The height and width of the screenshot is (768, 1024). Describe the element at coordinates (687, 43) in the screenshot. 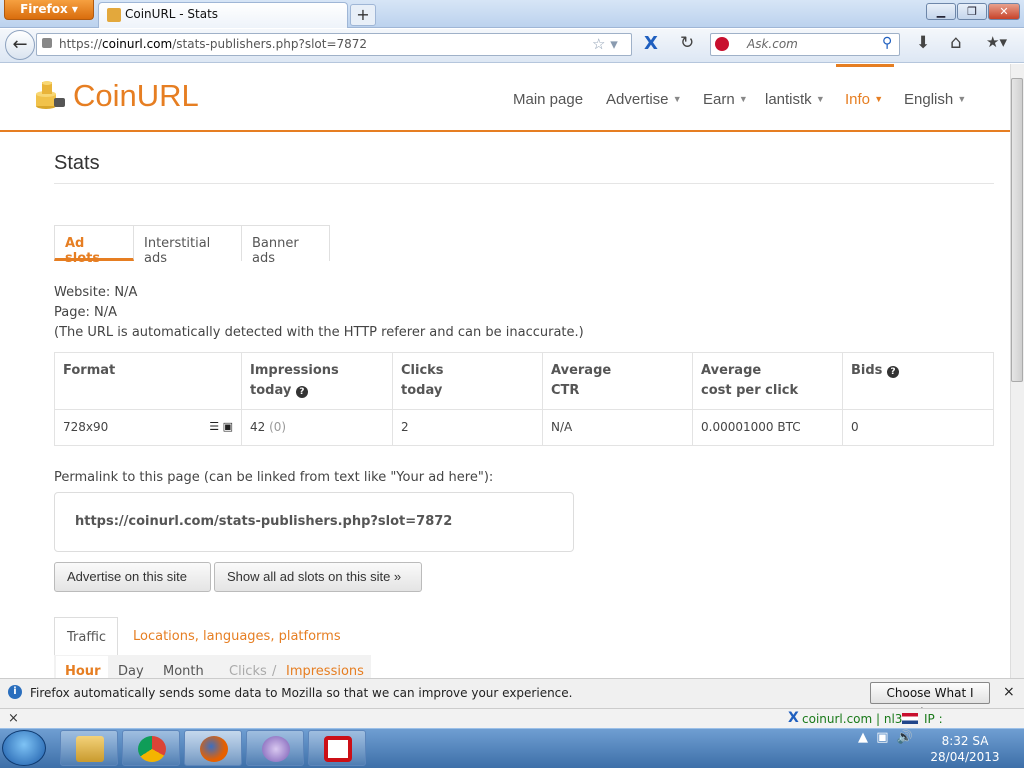

I see `reload-icon: ↻` at that location.